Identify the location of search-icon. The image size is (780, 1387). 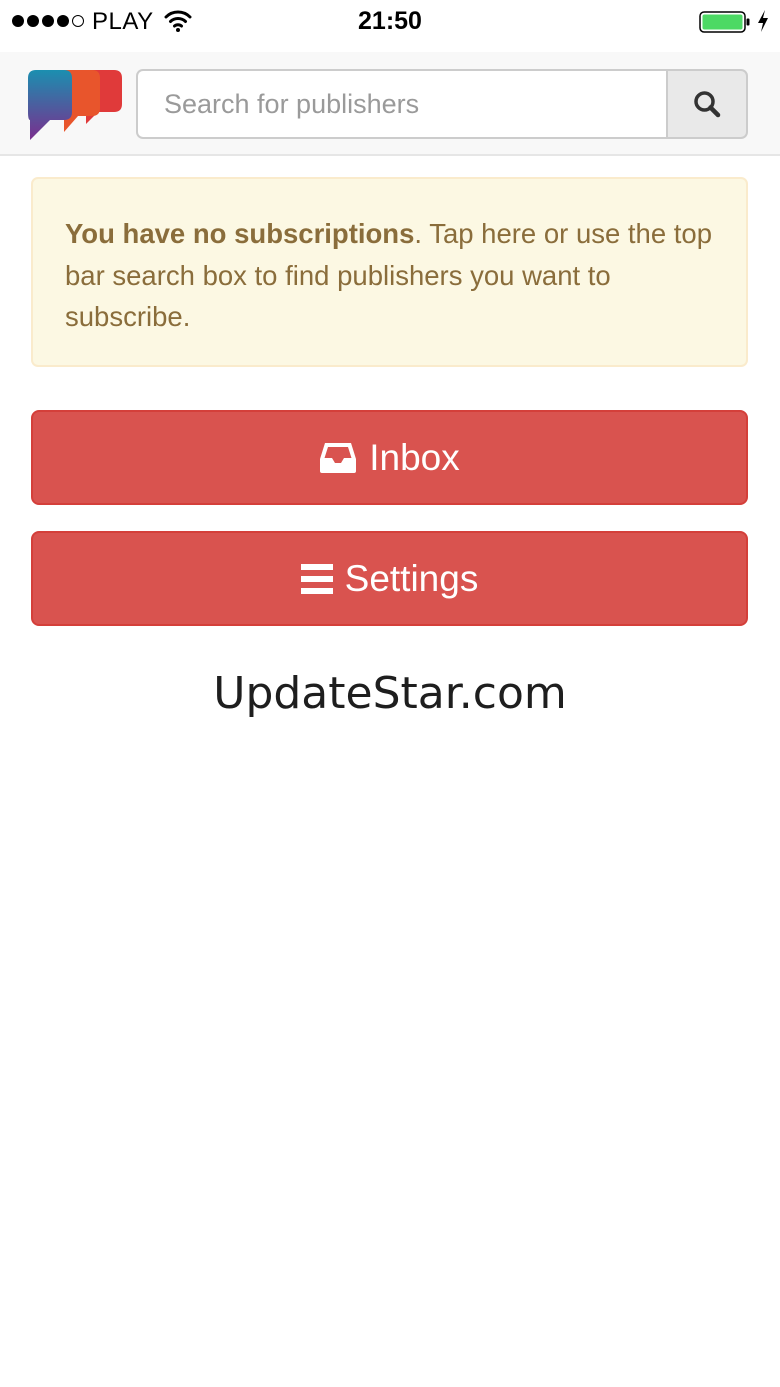
(707, 104).